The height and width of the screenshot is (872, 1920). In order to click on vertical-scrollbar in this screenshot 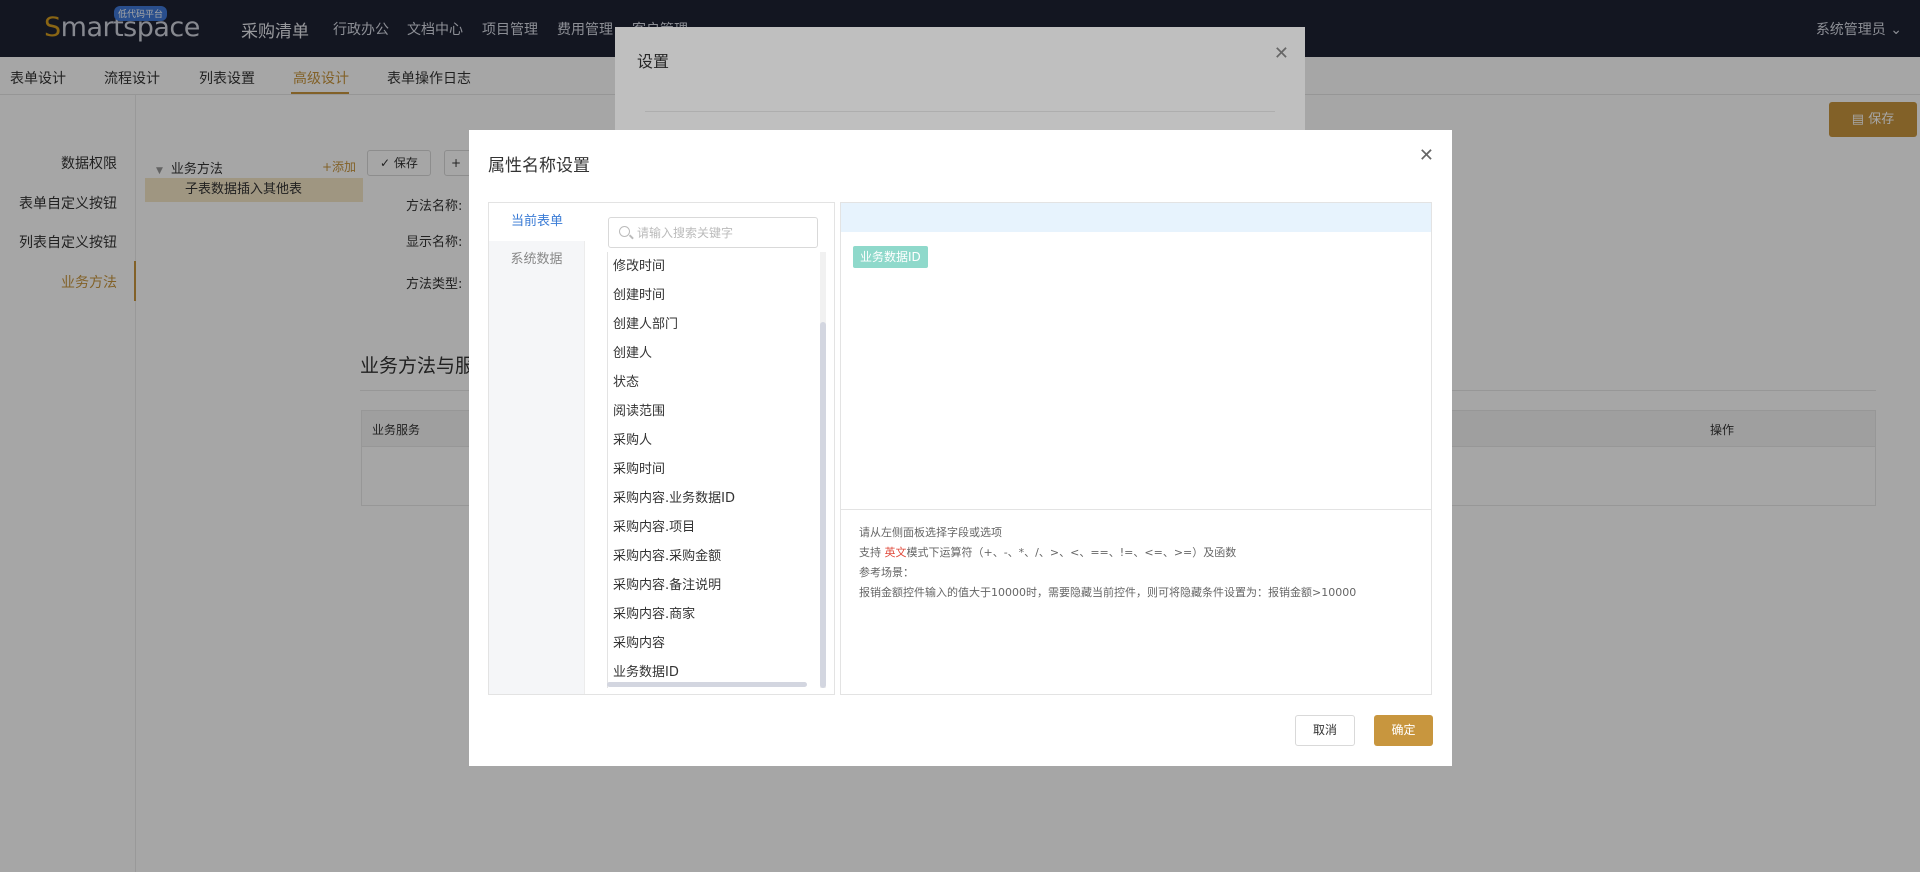, I will do `click(823, 470)`.